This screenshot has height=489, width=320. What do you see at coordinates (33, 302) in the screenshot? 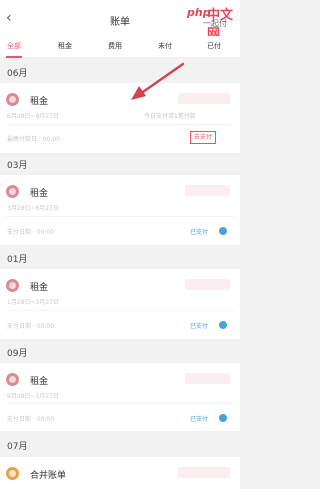
I see `bill-period: 1月28日~3月27日` at bounding box center [33, 302].